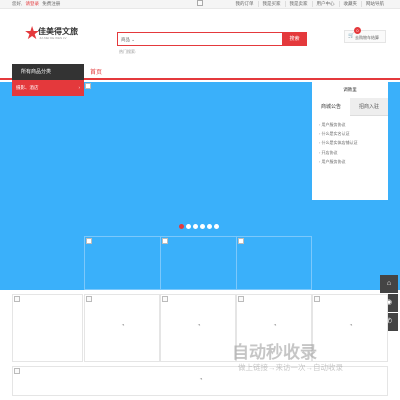 This screenshot has height=400, width=400. I want to click on site-logo: ★ 佳美得文旅 JIA MEI DE WEN LV, so click(59, 36).